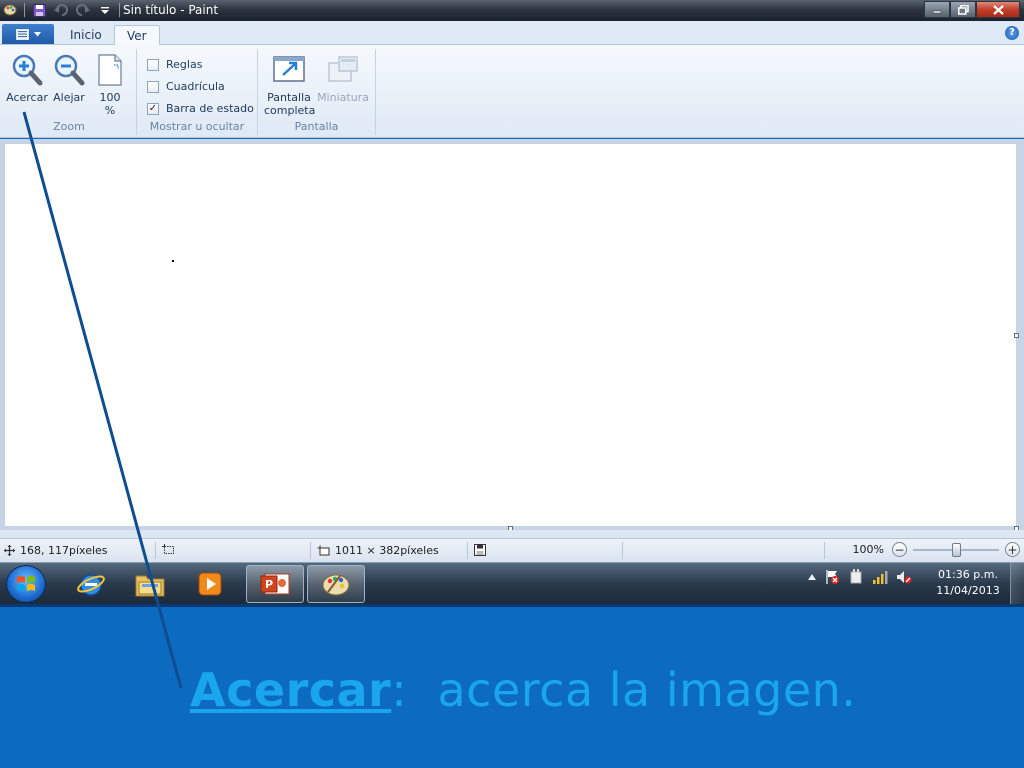 The width and height of the screenshot is (1024, 768). I want to click on zoom-slider, so click(956, 549).